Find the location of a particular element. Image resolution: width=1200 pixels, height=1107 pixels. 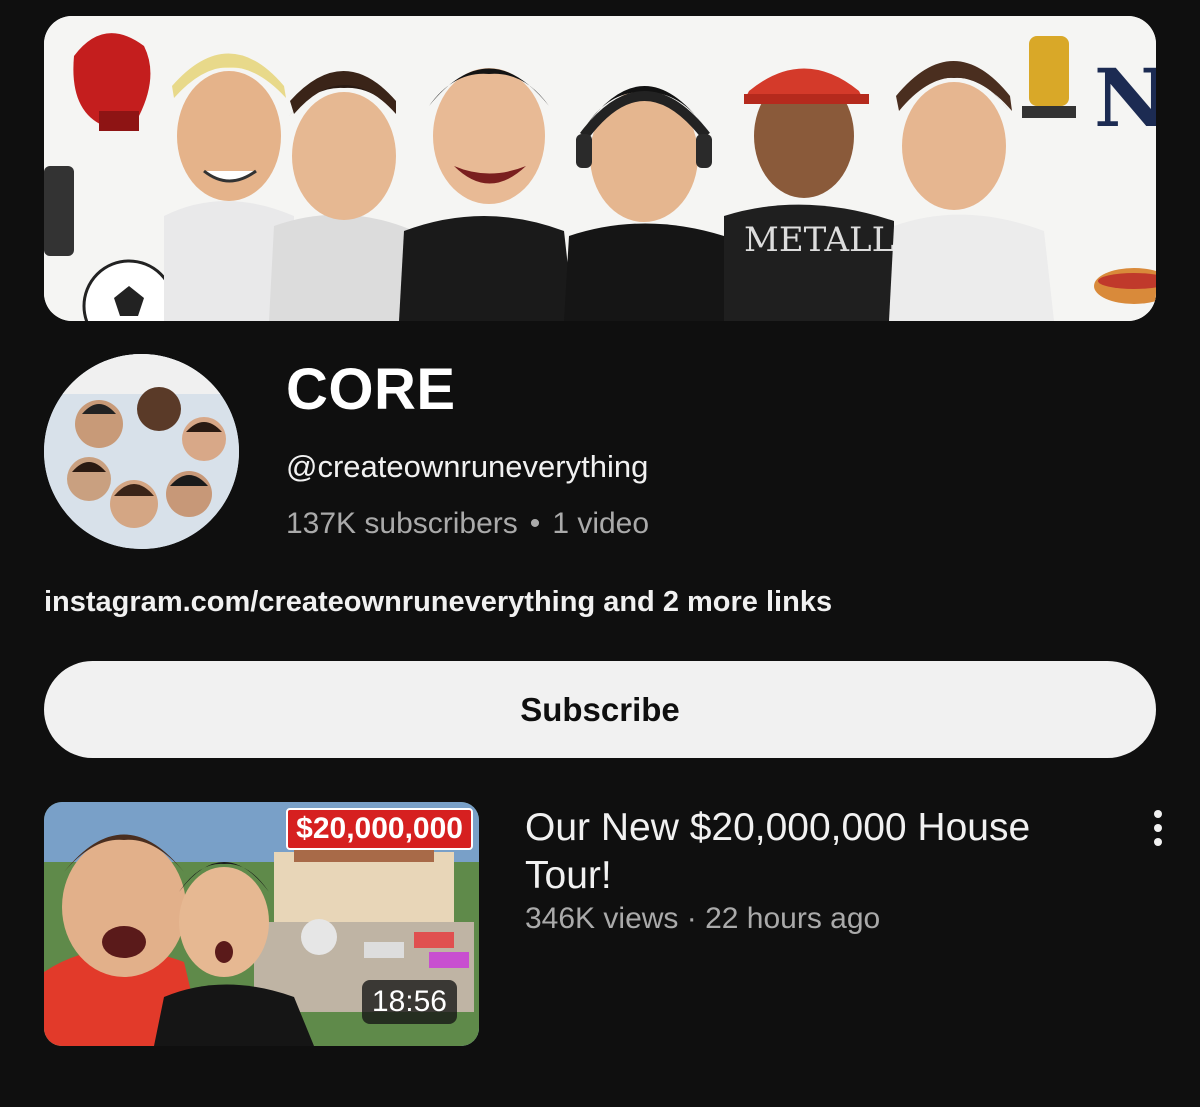

video-duration: 18:56 is located at coordinates (409, 1002).